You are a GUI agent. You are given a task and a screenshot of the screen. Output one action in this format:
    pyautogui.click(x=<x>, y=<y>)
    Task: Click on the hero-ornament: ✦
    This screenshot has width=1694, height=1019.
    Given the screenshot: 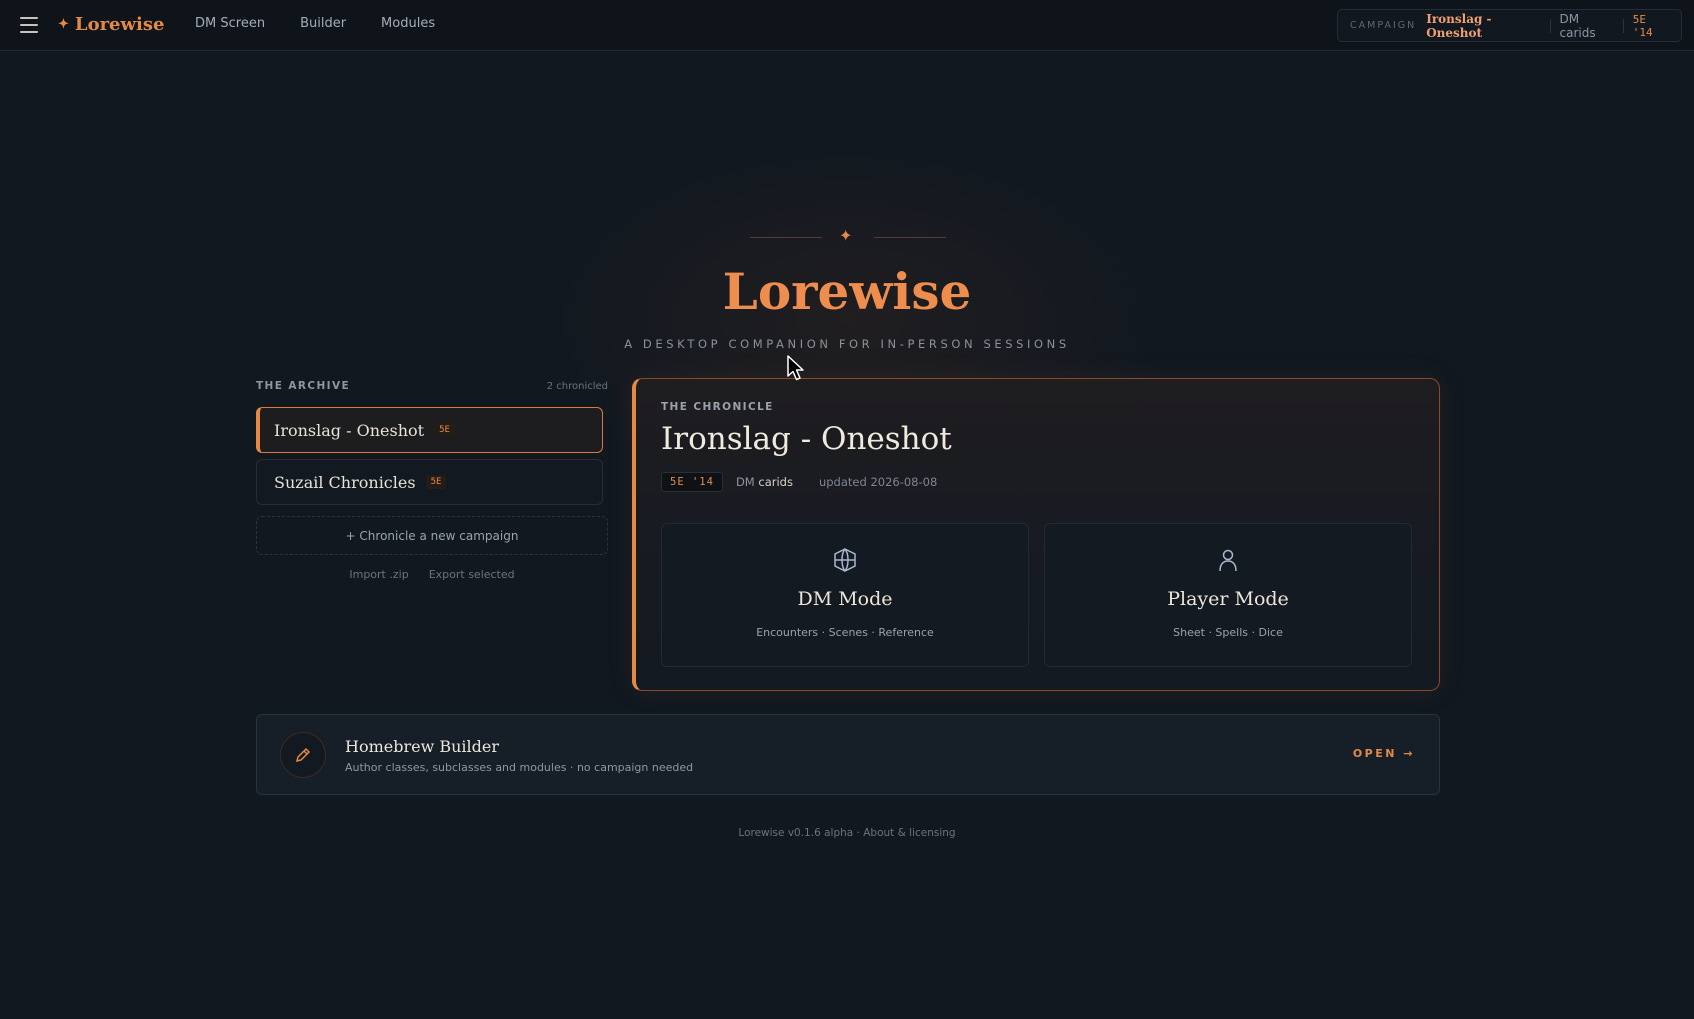 What is the action you would take?
    pyautogui.click(x=848, y=237)
    